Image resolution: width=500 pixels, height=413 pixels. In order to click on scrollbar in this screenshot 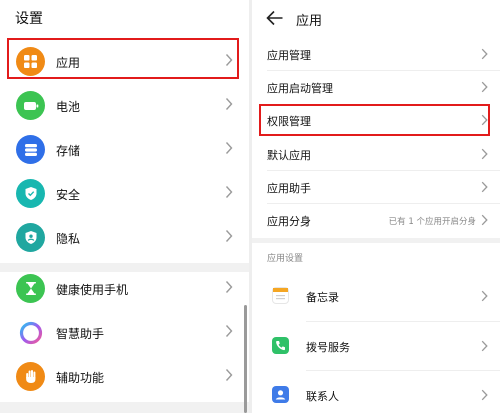, I will do `click(245, 359)`.